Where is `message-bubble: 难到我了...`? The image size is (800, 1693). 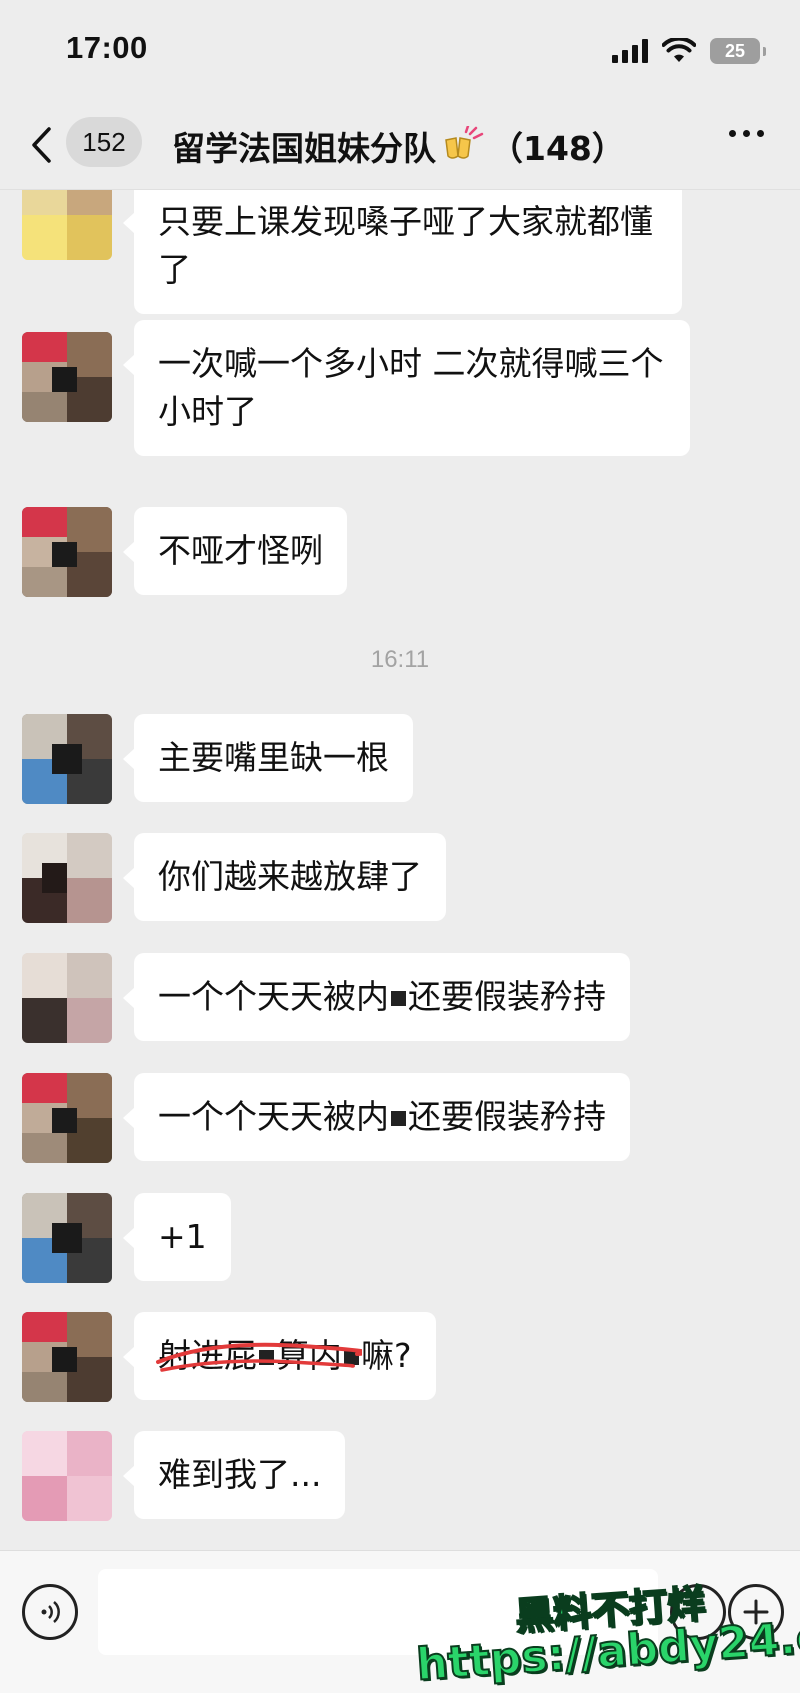
message-bubble: 难到我了... is located at coordinates (234, 1475).